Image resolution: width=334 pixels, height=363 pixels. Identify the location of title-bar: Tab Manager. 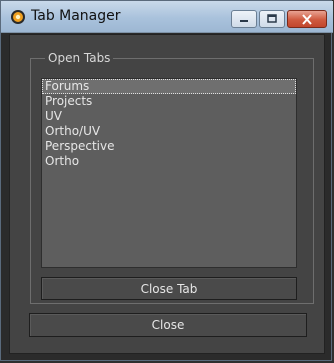
(167, 17).